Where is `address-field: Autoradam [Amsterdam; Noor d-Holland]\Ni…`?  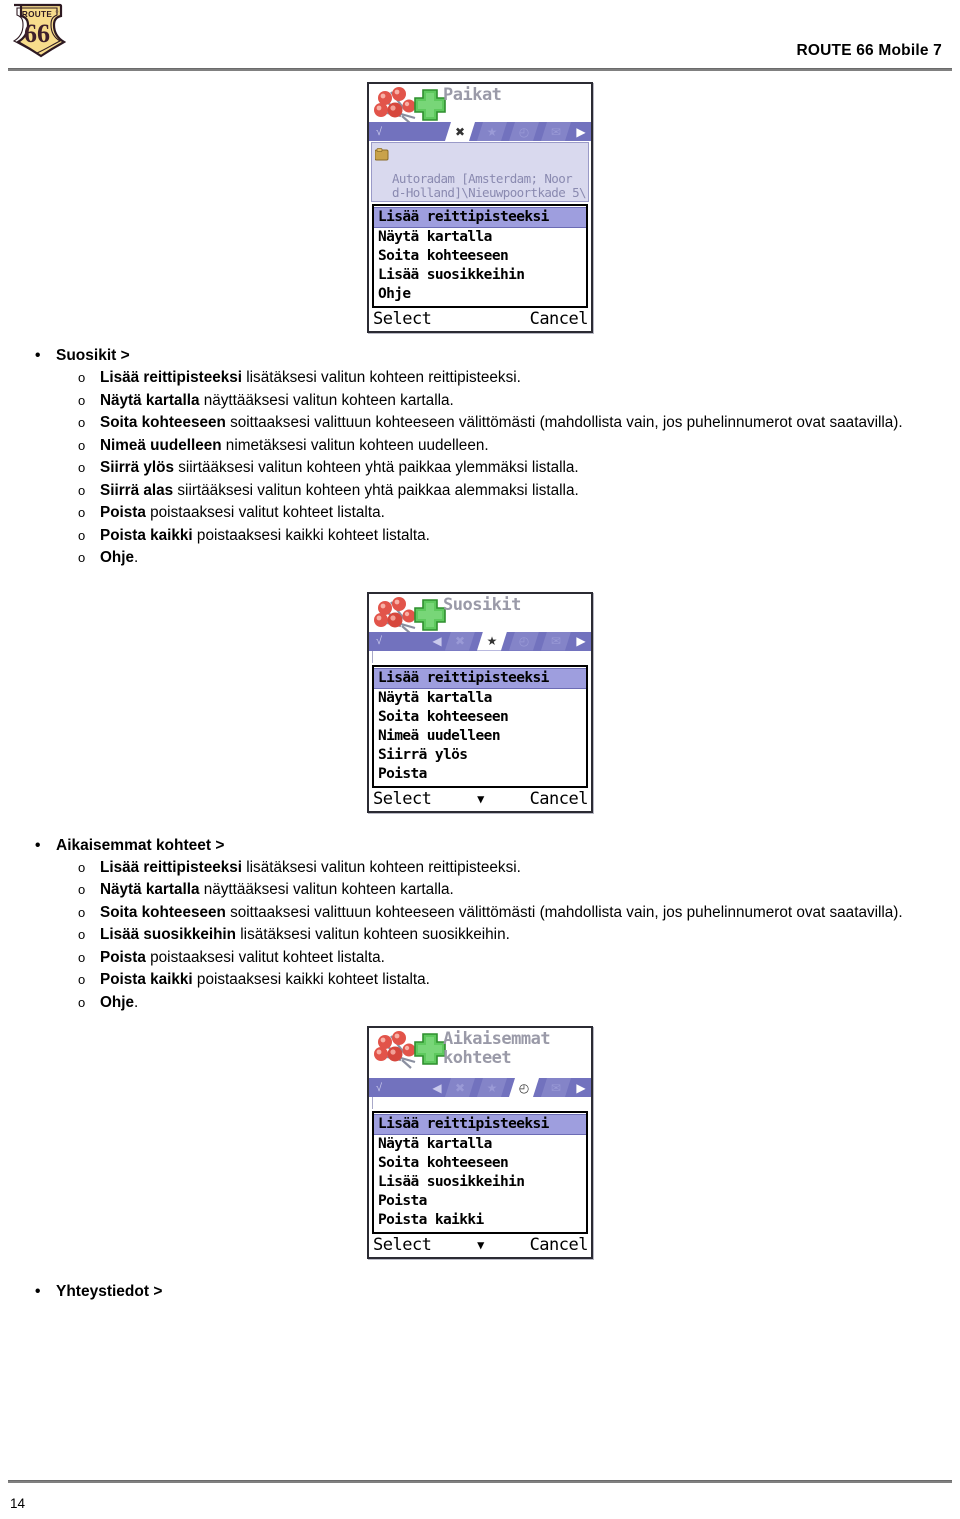 address-field: Autoradam [Amsterdam; Noor d-Holland]\Ni… is located at coordinates (480, 172).